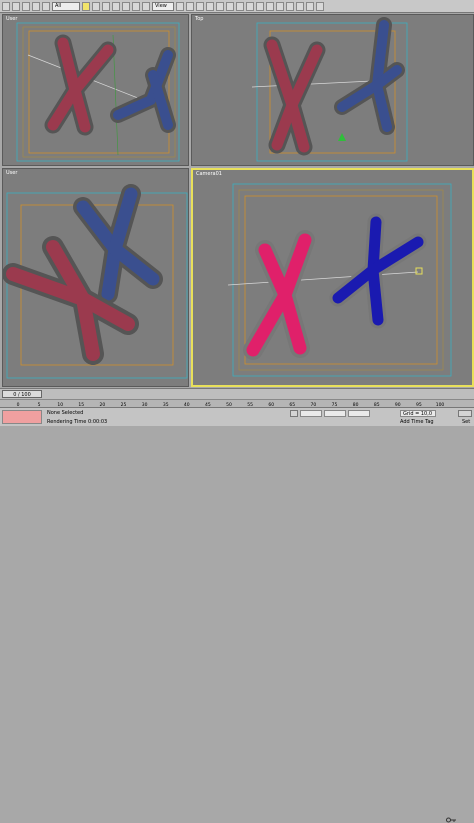 Image resolution: width=474 pixels, height=823 pixels. What do you see at coordinates (190, 6) in the screenshot?
I see `manipulate-icon` at bounding box center [190, 6].